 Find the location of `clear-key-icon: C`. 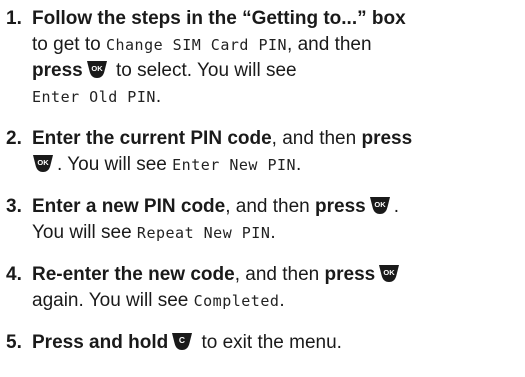

clear-key-icon: C is located at coordinates (182, 341).